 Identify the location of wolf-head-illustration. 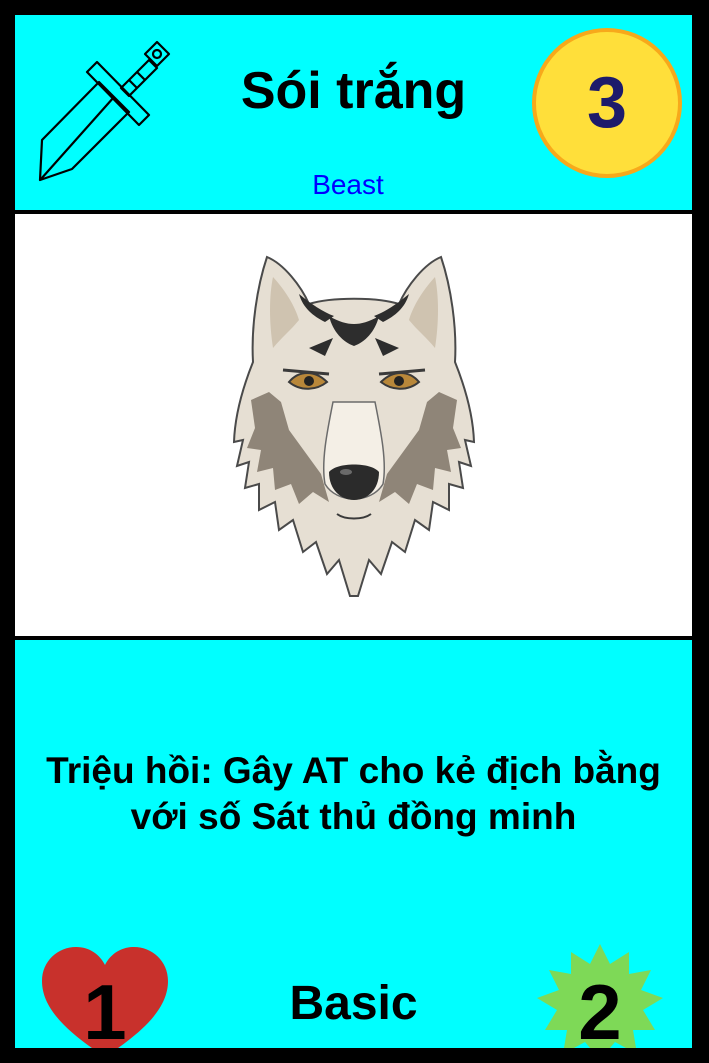
(354, 426).